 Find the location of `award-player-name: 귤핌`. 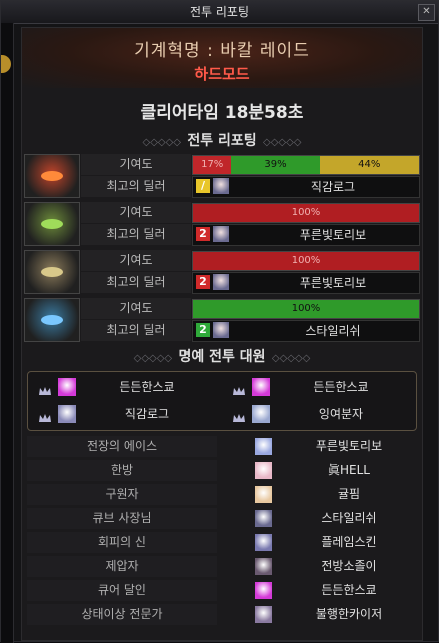

award-player-name: 귤핌 is located at coordinates (349, 494).